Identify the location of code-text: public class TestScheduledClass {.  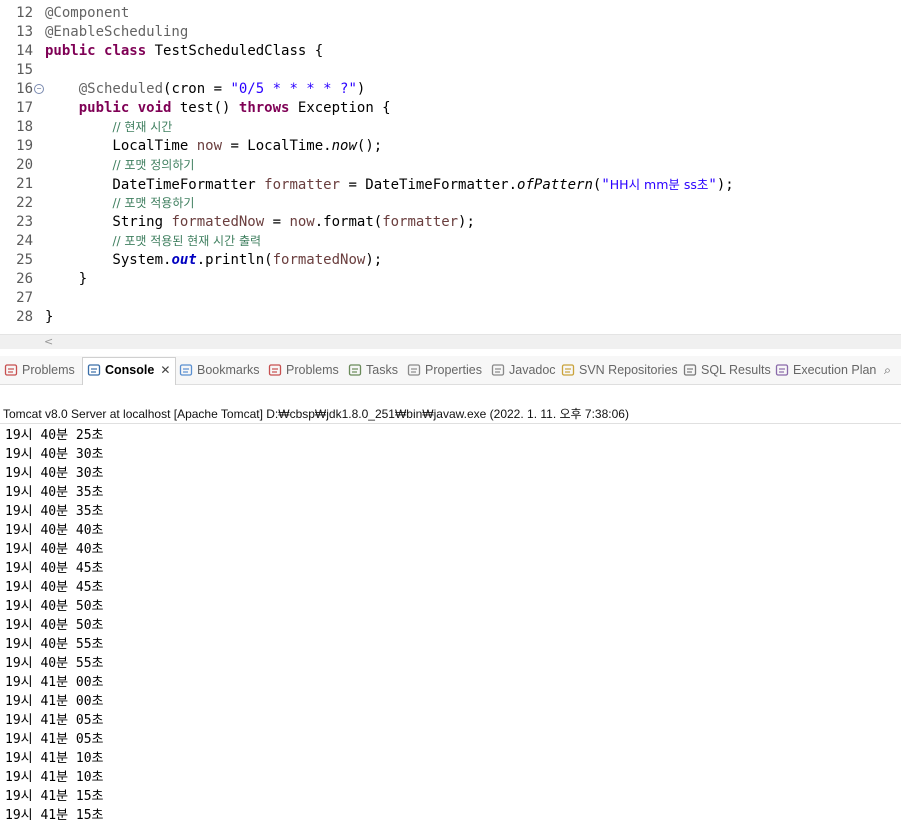
(184, 51).